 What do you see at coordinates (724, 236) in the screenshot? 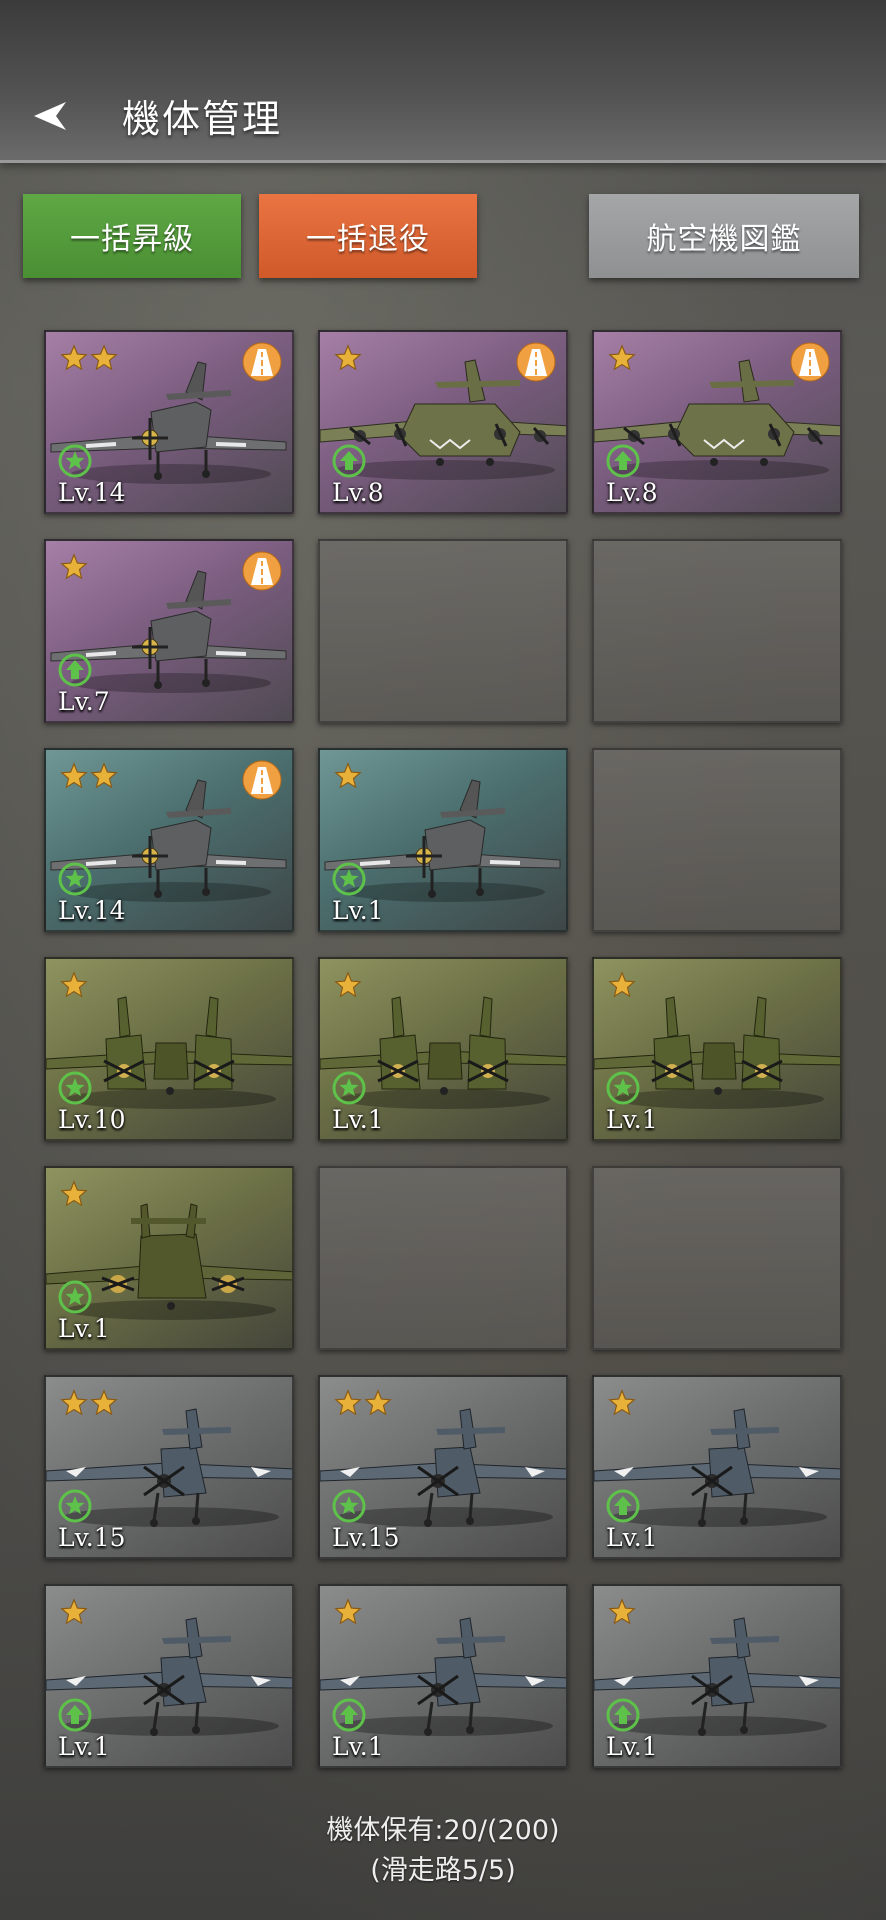
I see `aircraft-catalog-button: 航空機図鑑` at bounding box center [724, 236].